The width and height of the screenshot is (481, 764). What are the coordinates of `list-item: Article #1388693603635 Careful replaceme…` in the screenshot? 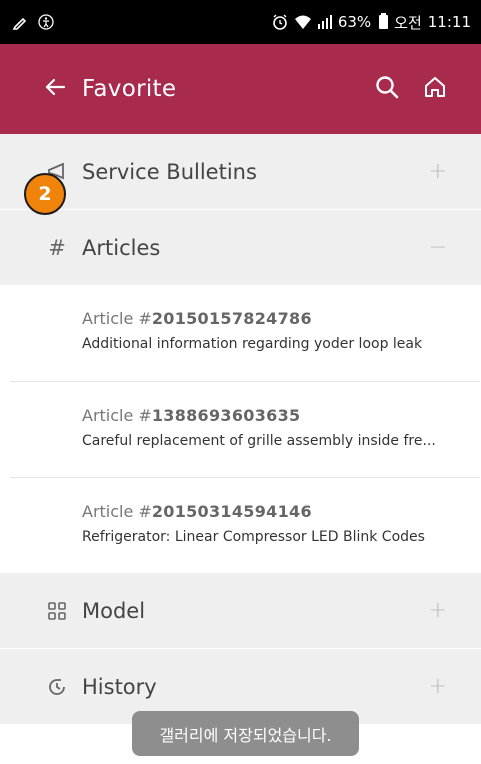 It's located at (240, 430).